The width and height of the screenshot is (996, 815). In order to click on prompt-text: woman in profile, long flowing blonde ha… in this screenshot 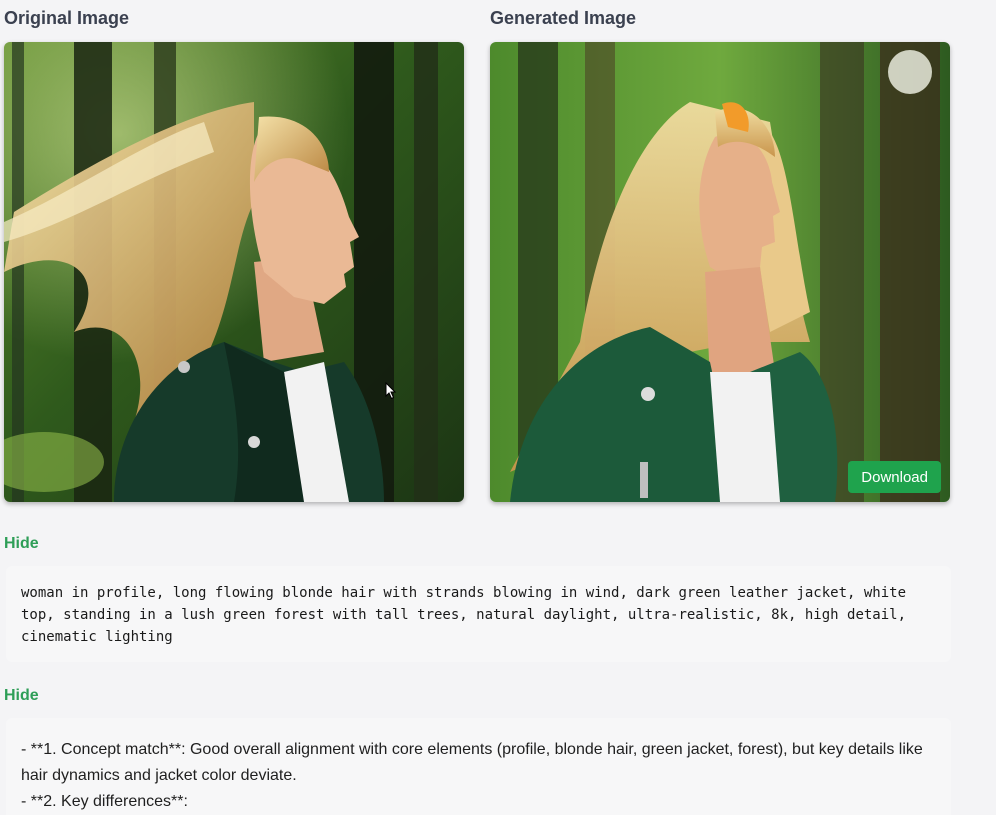, I will do `click(464, 615)`.